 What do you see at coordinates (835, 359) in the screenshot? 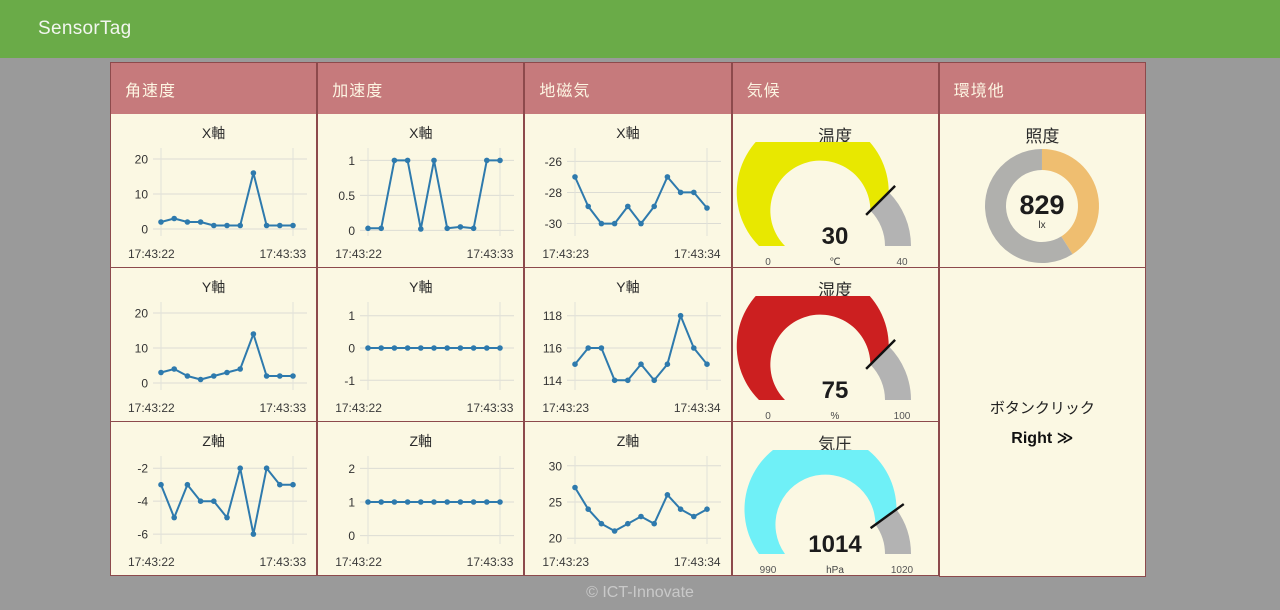
I see `gauge-humidity: 75% 0 100` at bounding box center [835, 359].